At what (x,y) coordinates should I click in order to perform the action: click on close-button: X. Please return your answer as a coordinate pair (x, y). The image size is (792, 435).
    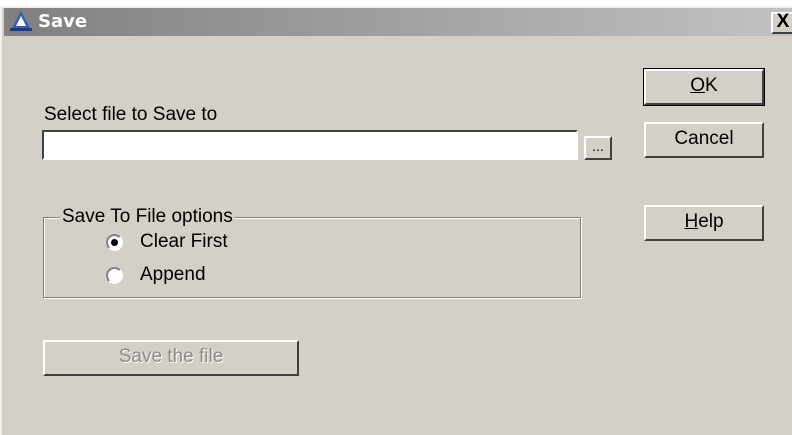
    Looking at the image, I should click on (781, 23).